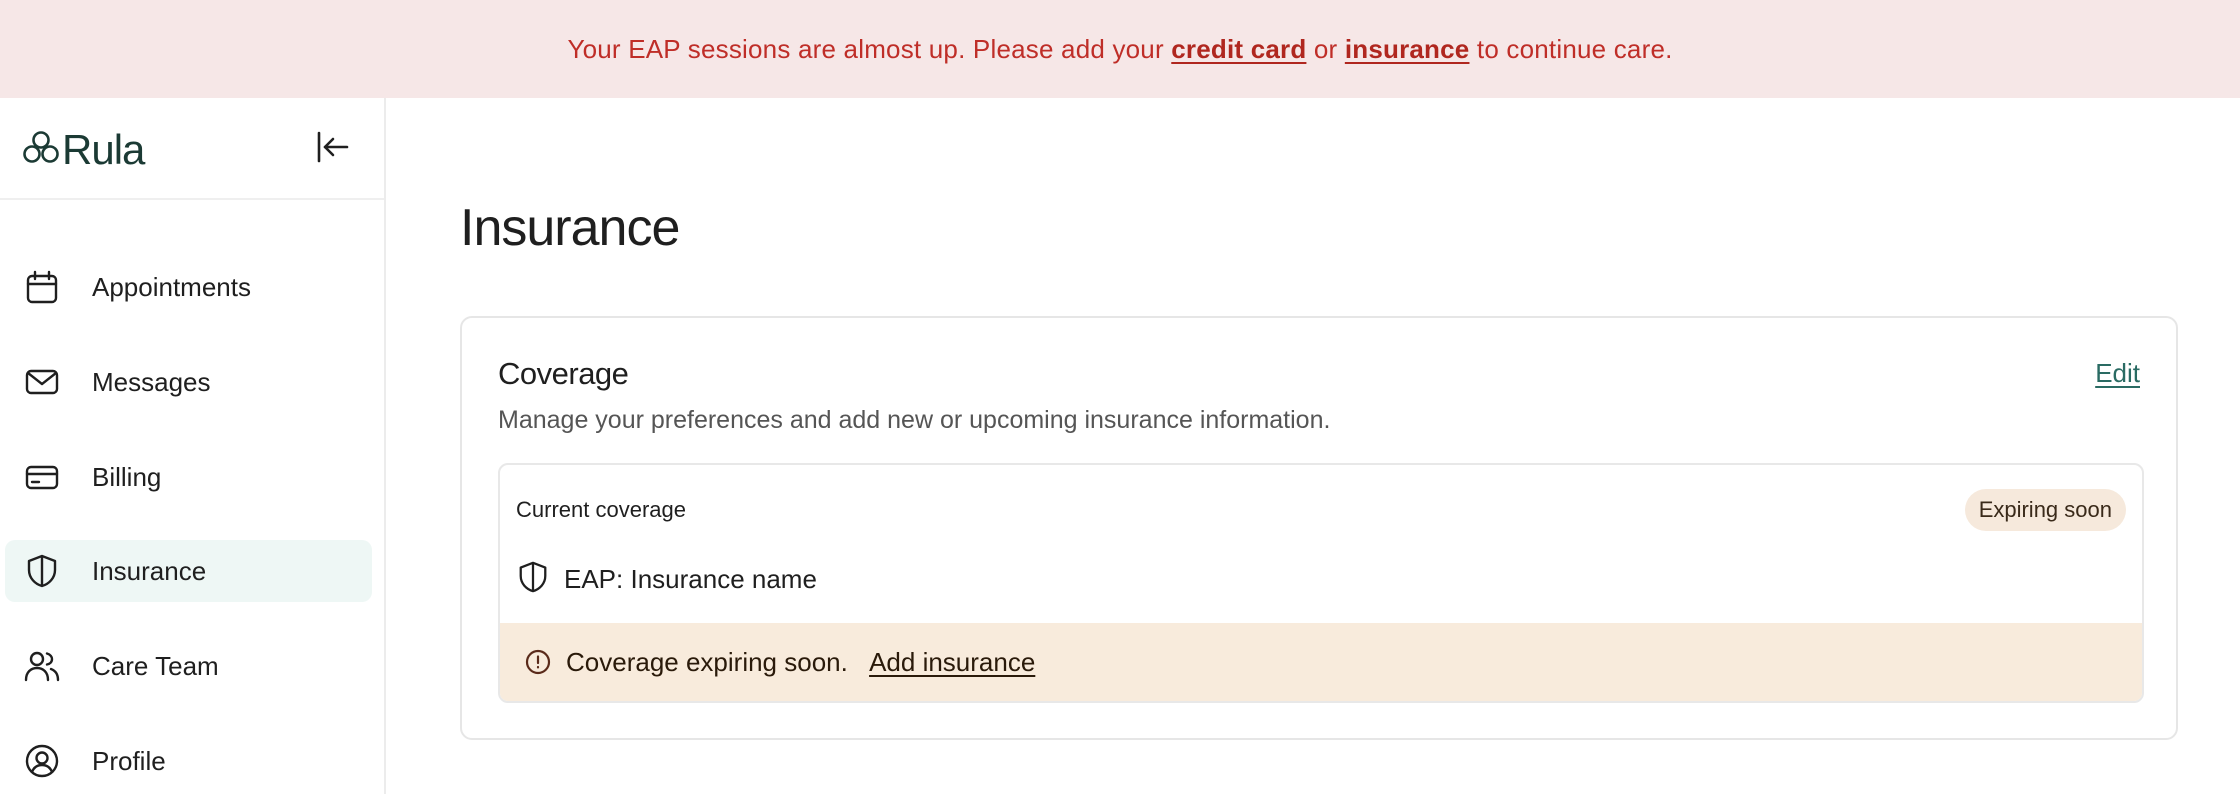 Image resolution: width=2240 pixels, height=794 pixels. Describe the element at coordinates (1238, 49) in the screenshot. I see `banner-credit-card-link: credit card` at that location.